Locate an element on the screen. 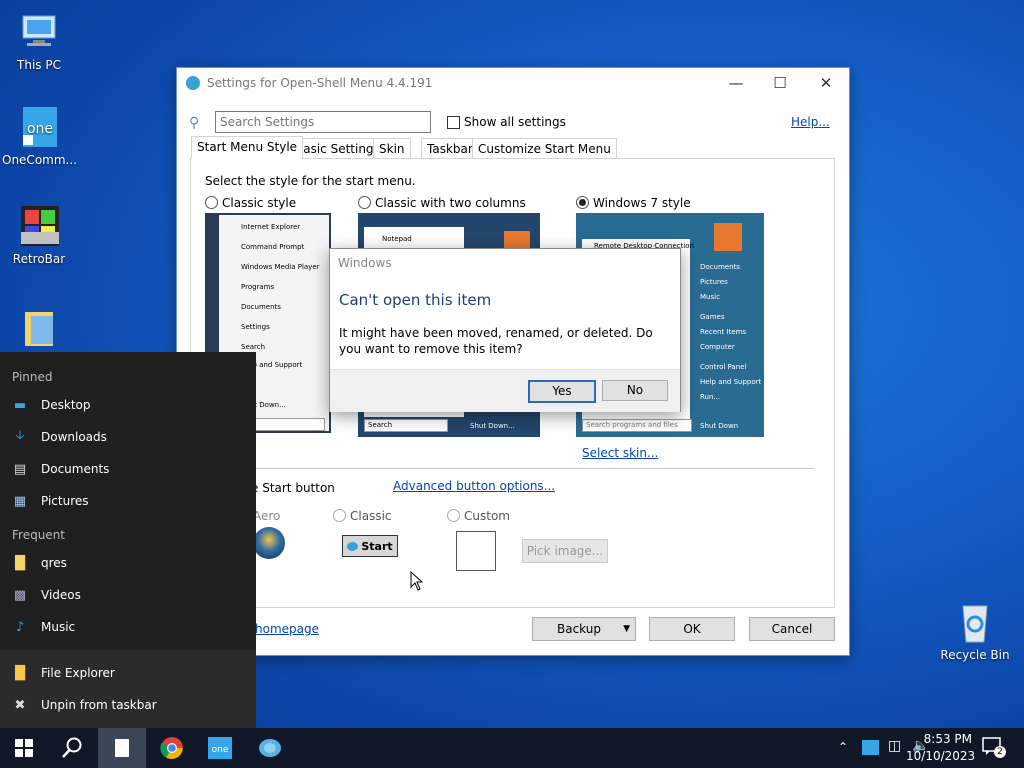 The width and height of the screenshot is (1024, 768). cancel-button: Cancel is located at coordinates (792, 629).